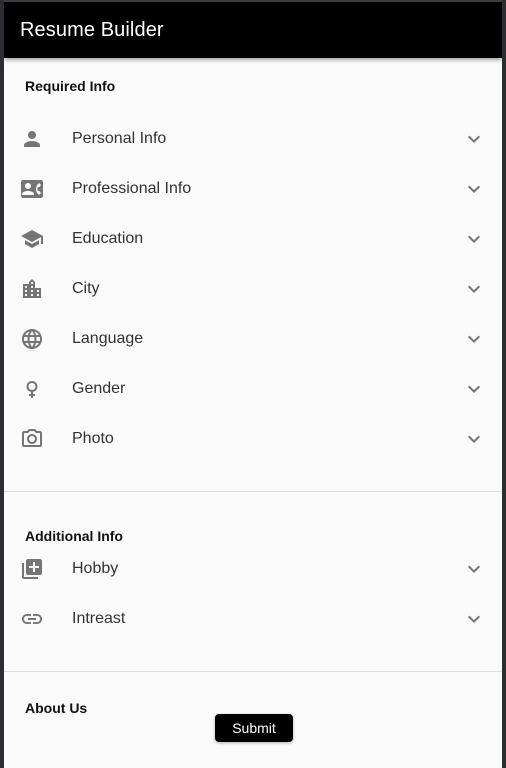 This screenshot has width=506, height=768. I want to click on item-label: Education, so click(108, 238).